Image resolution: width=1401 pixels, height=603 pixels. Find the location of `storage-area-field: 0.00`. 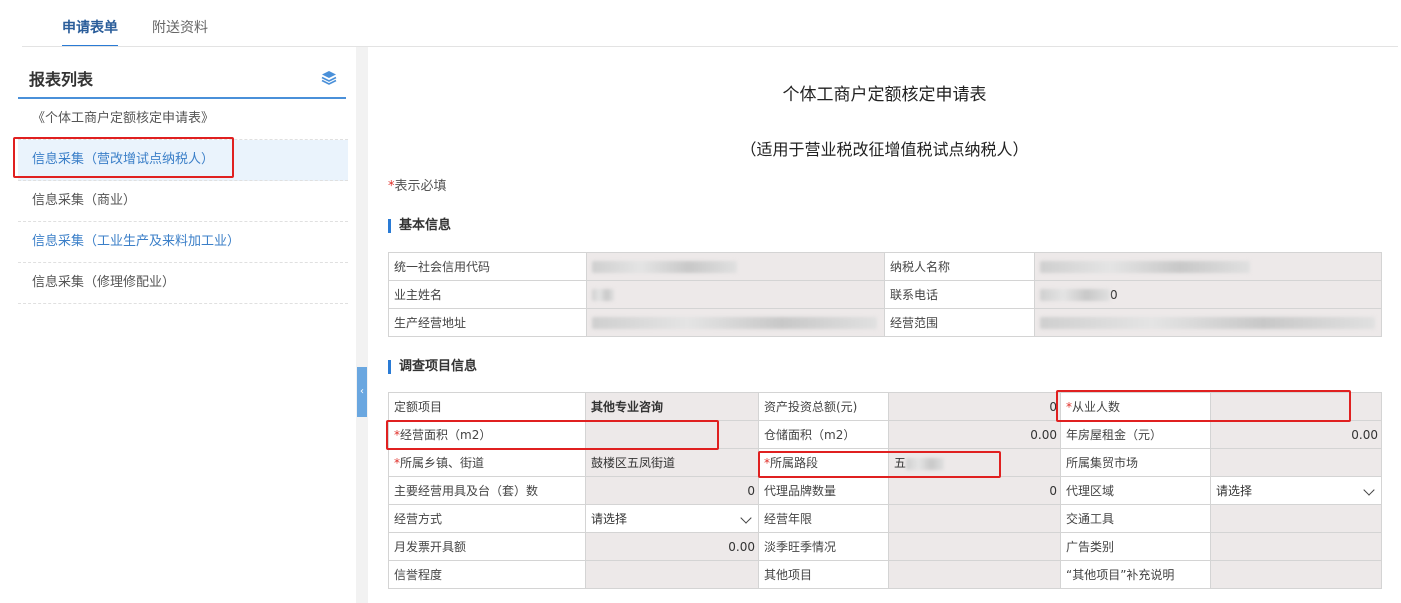

storage-area-field: 0.00 is located at coordinates (974, 434).